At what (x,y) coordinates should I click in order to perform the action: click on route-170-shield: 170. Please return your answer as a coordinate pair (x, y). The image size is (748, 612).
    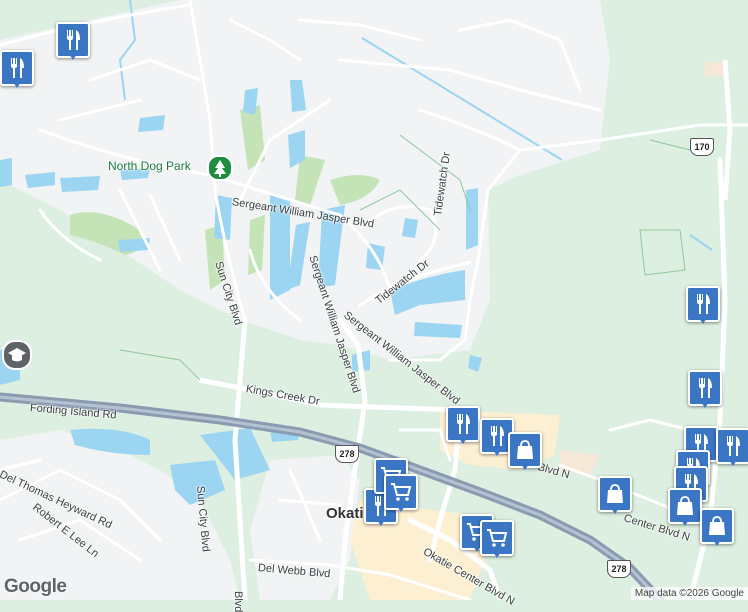
    Looking at the image, I should click on (702, 147).